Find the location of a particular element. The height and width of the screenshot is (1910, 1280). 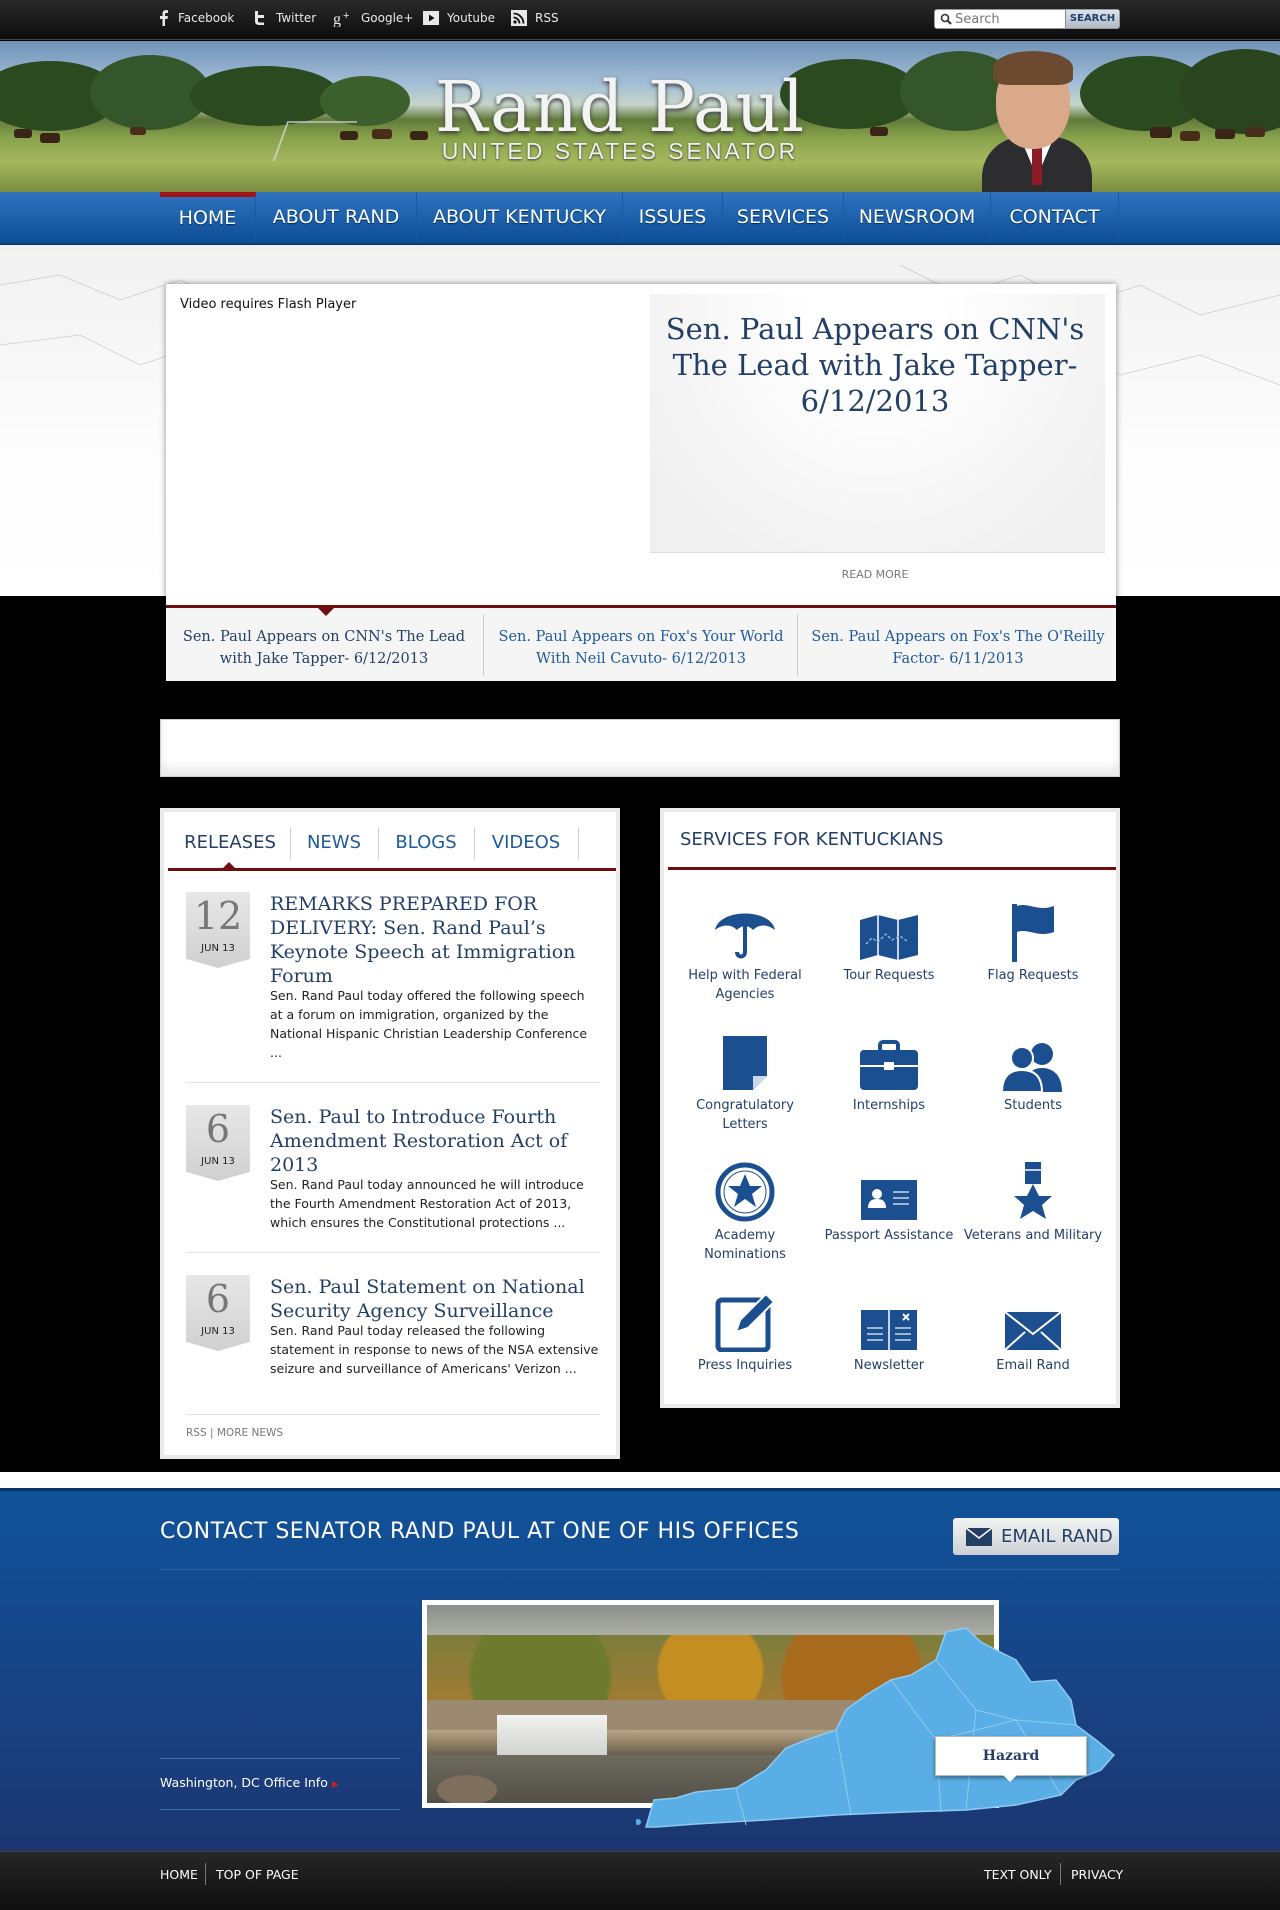

search-input is located at coordinates (1016, 19).